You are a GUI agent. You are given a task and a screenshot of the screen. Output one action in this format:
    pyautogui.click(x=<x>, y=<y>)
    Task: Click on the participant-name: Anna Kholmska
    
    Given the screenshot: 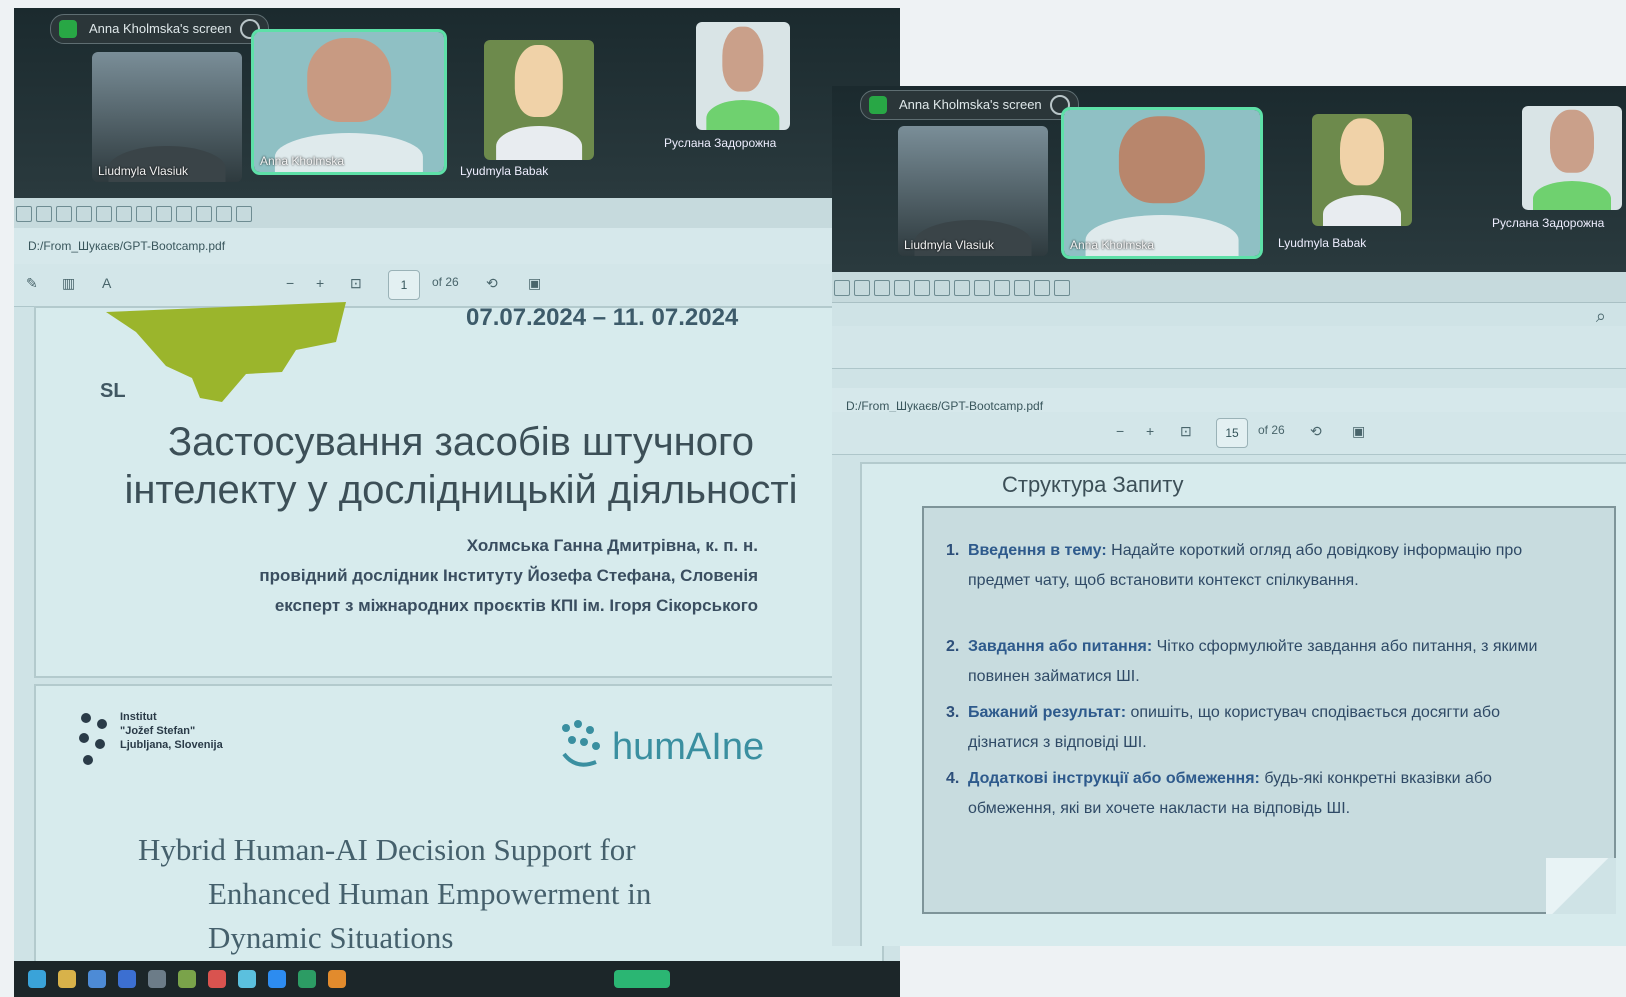 What is the action you would take?
    pyautogui.click(x=302, y=161)
    